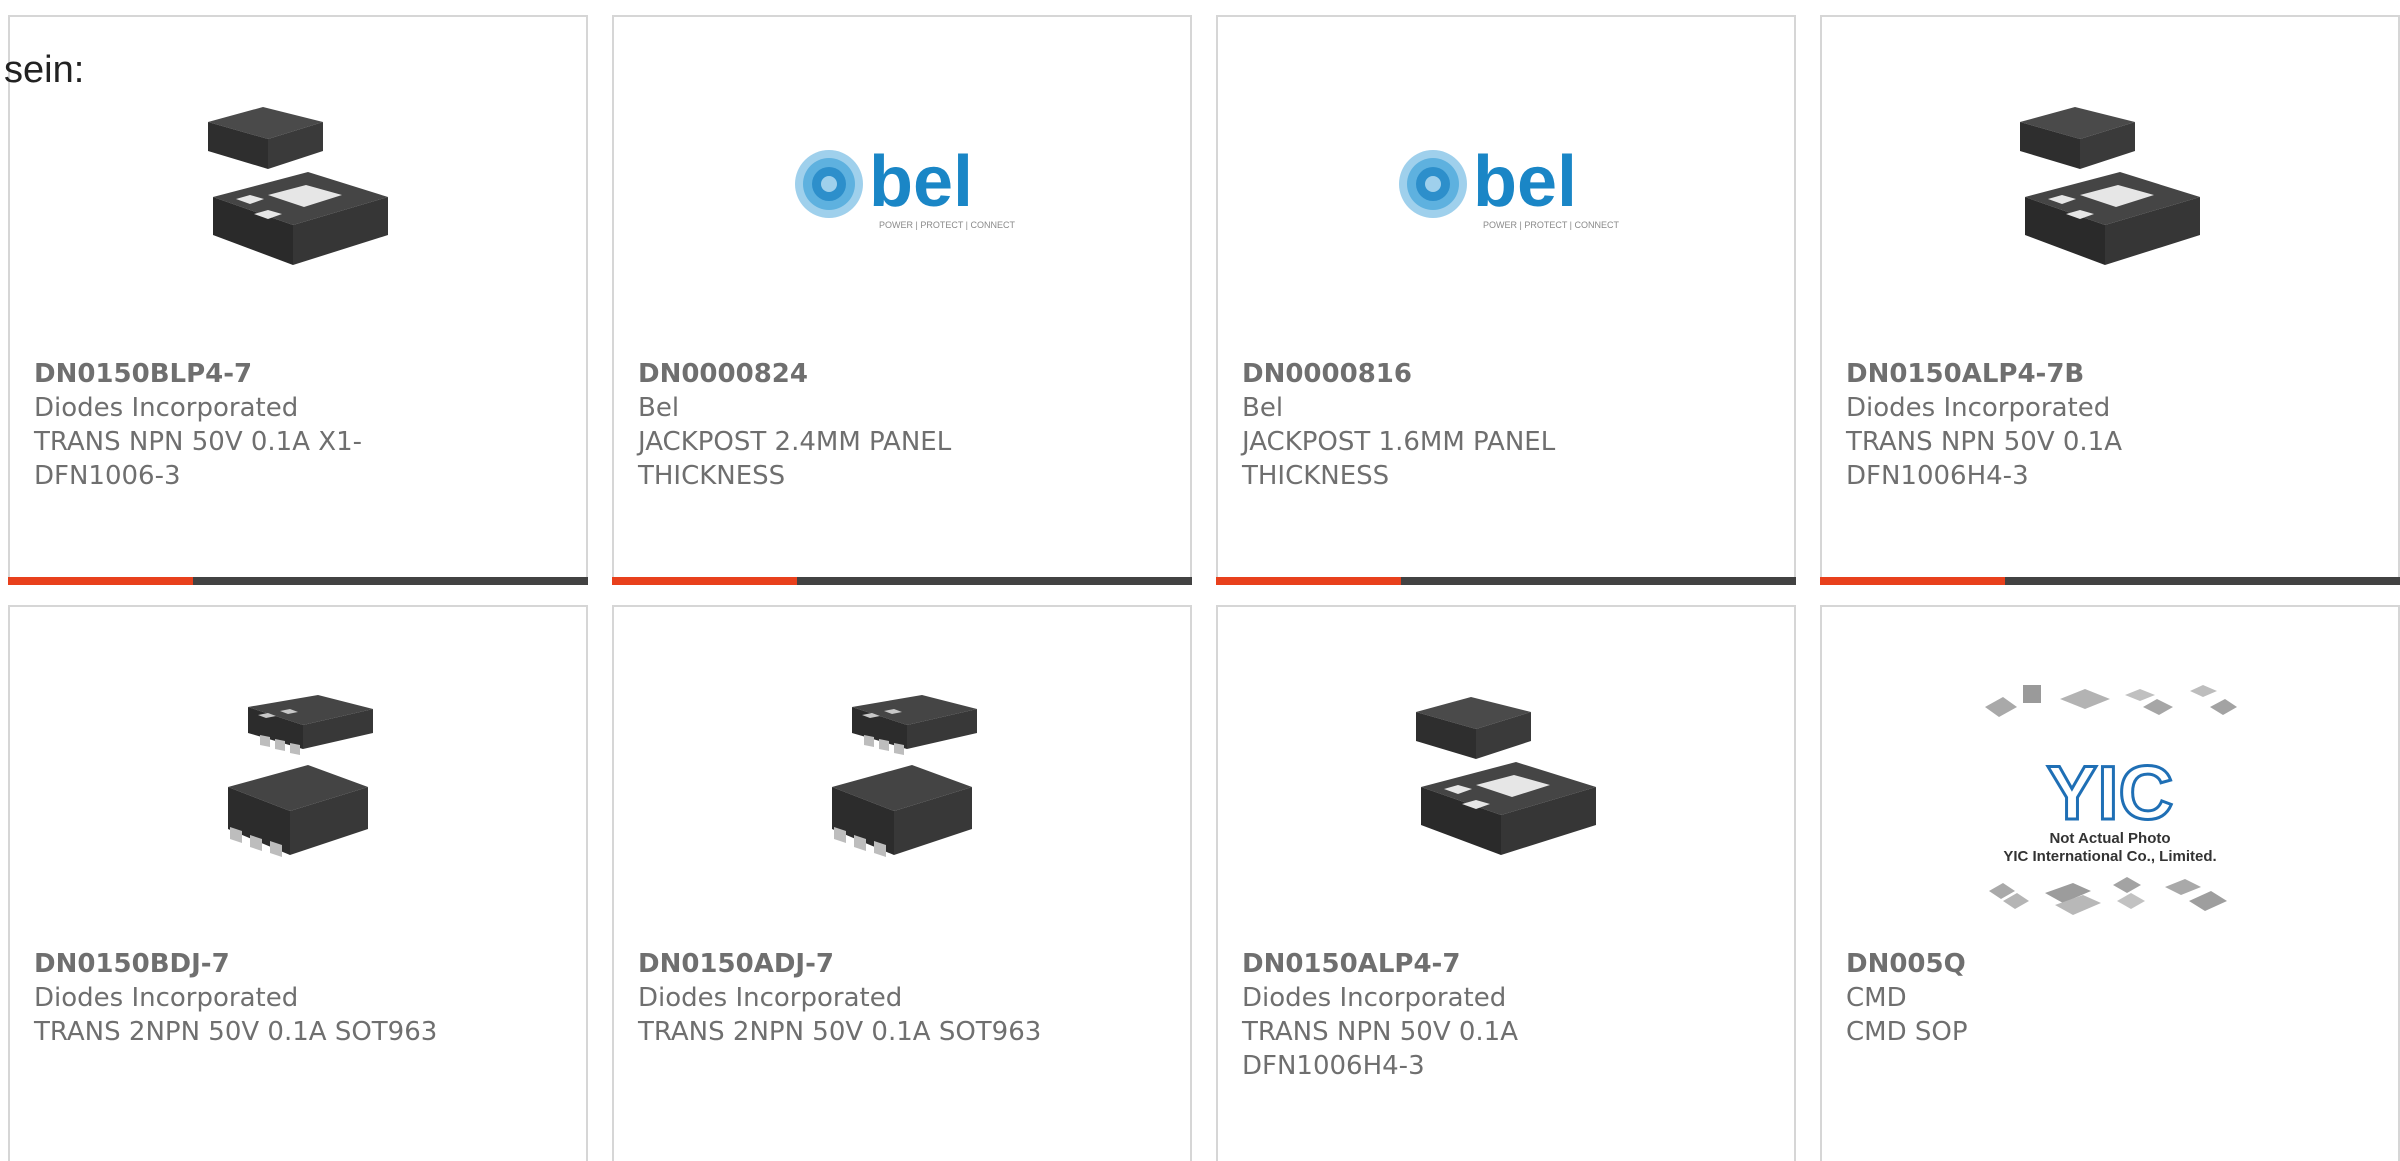 The height and width of the screenshot is (1161, 2400). What do you see at coordinates (902, 374) in the screenshot?
I see `part-number: DN0000824` at bounding box center [902, 374].